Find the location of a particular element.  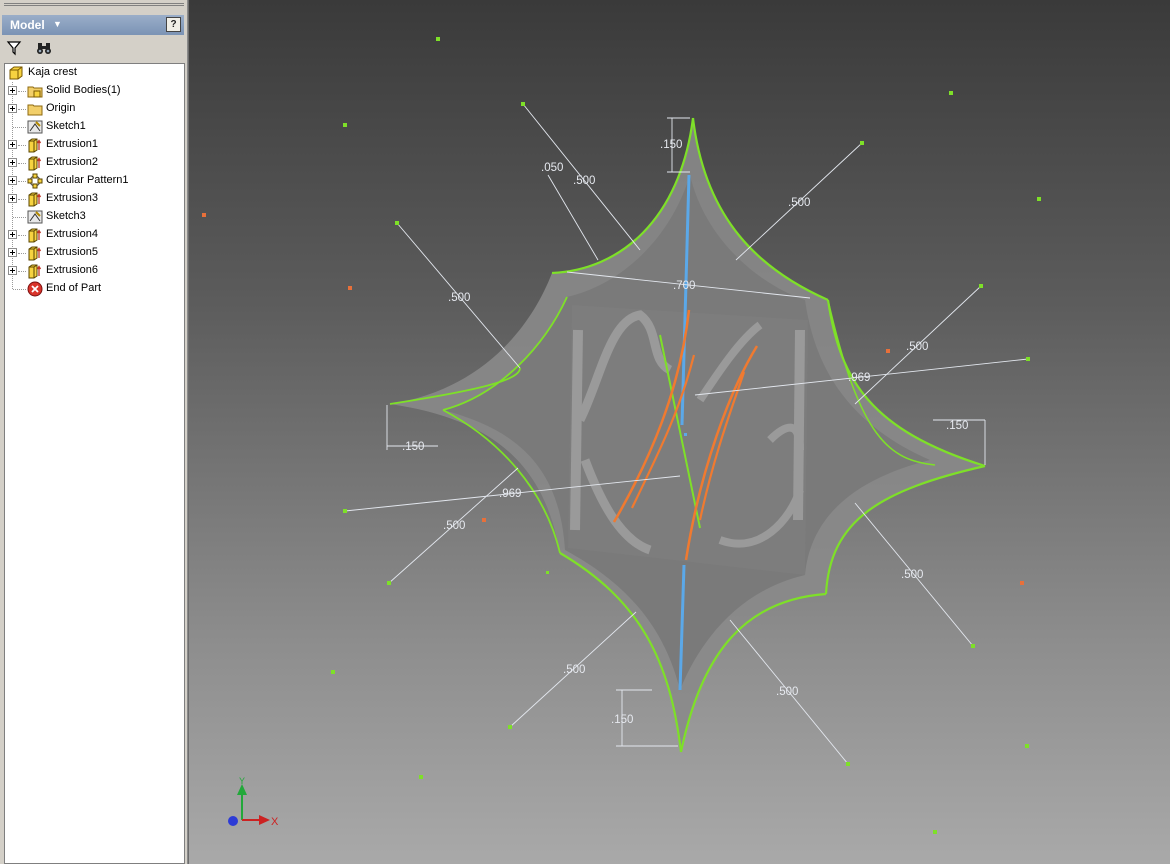

panel-title: Model is located at coordinates (27, 25).